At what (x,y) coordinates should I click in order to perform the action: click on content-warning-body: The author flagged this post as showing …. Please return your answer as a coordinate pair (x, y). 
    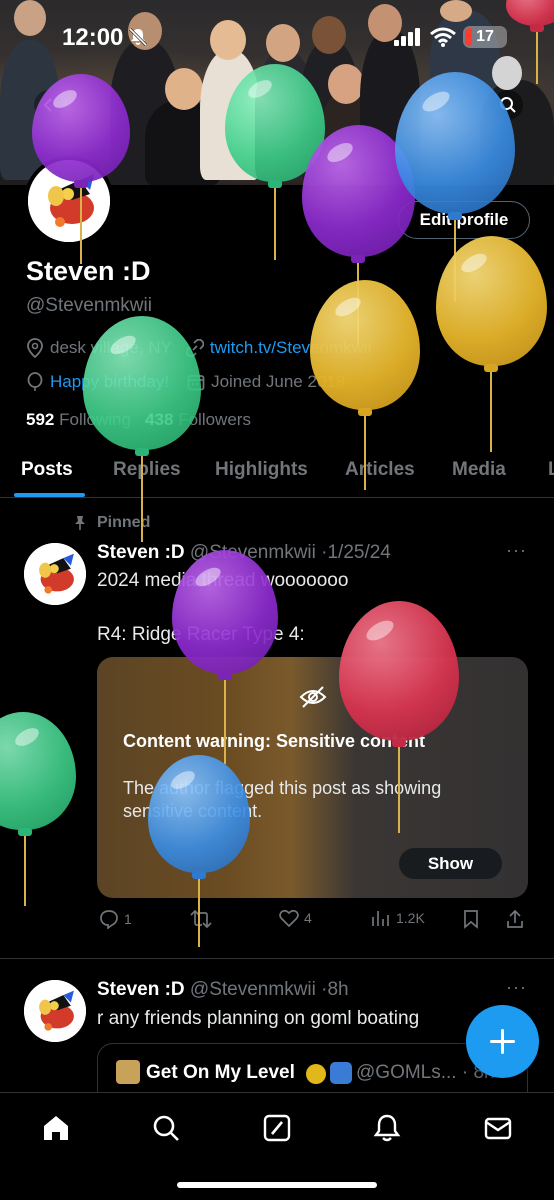
    Looking at the image, I should click on (282, 799).